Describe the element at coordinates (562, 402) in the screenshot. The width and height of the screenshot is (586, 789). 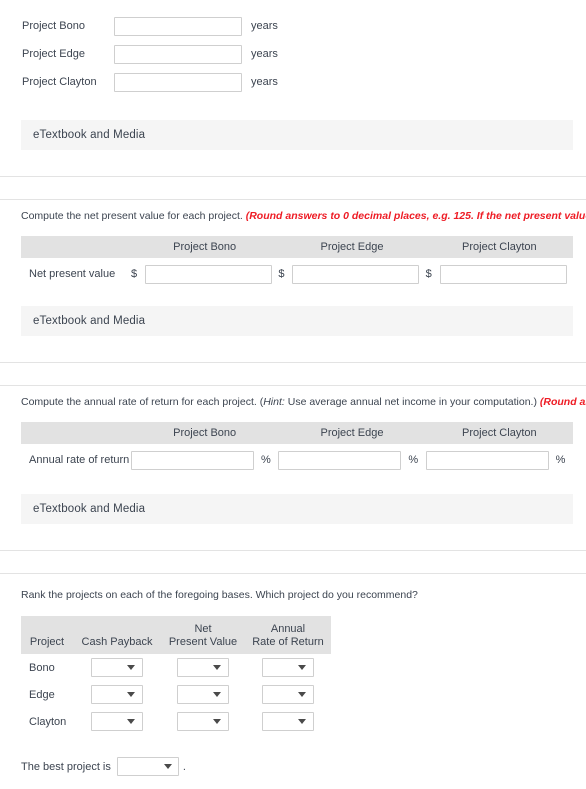
I see `arr-instruction-alert: (Round answ` at that location.